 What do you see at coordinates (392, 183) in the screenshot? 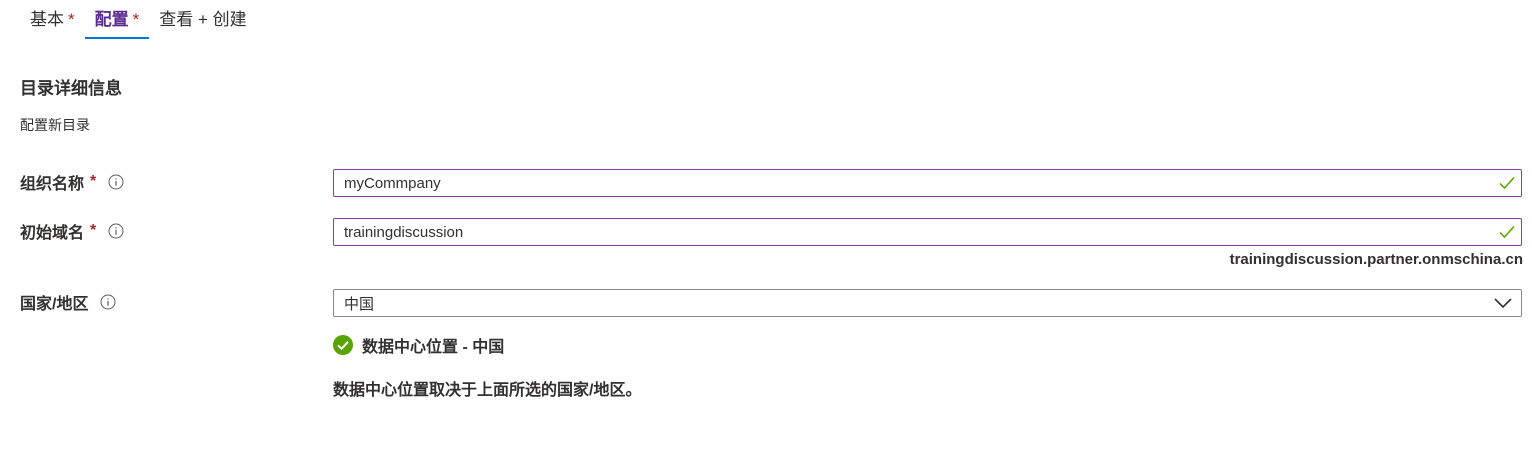
I see `org-name-value: myCommpany` at bounding box center [392, 183].